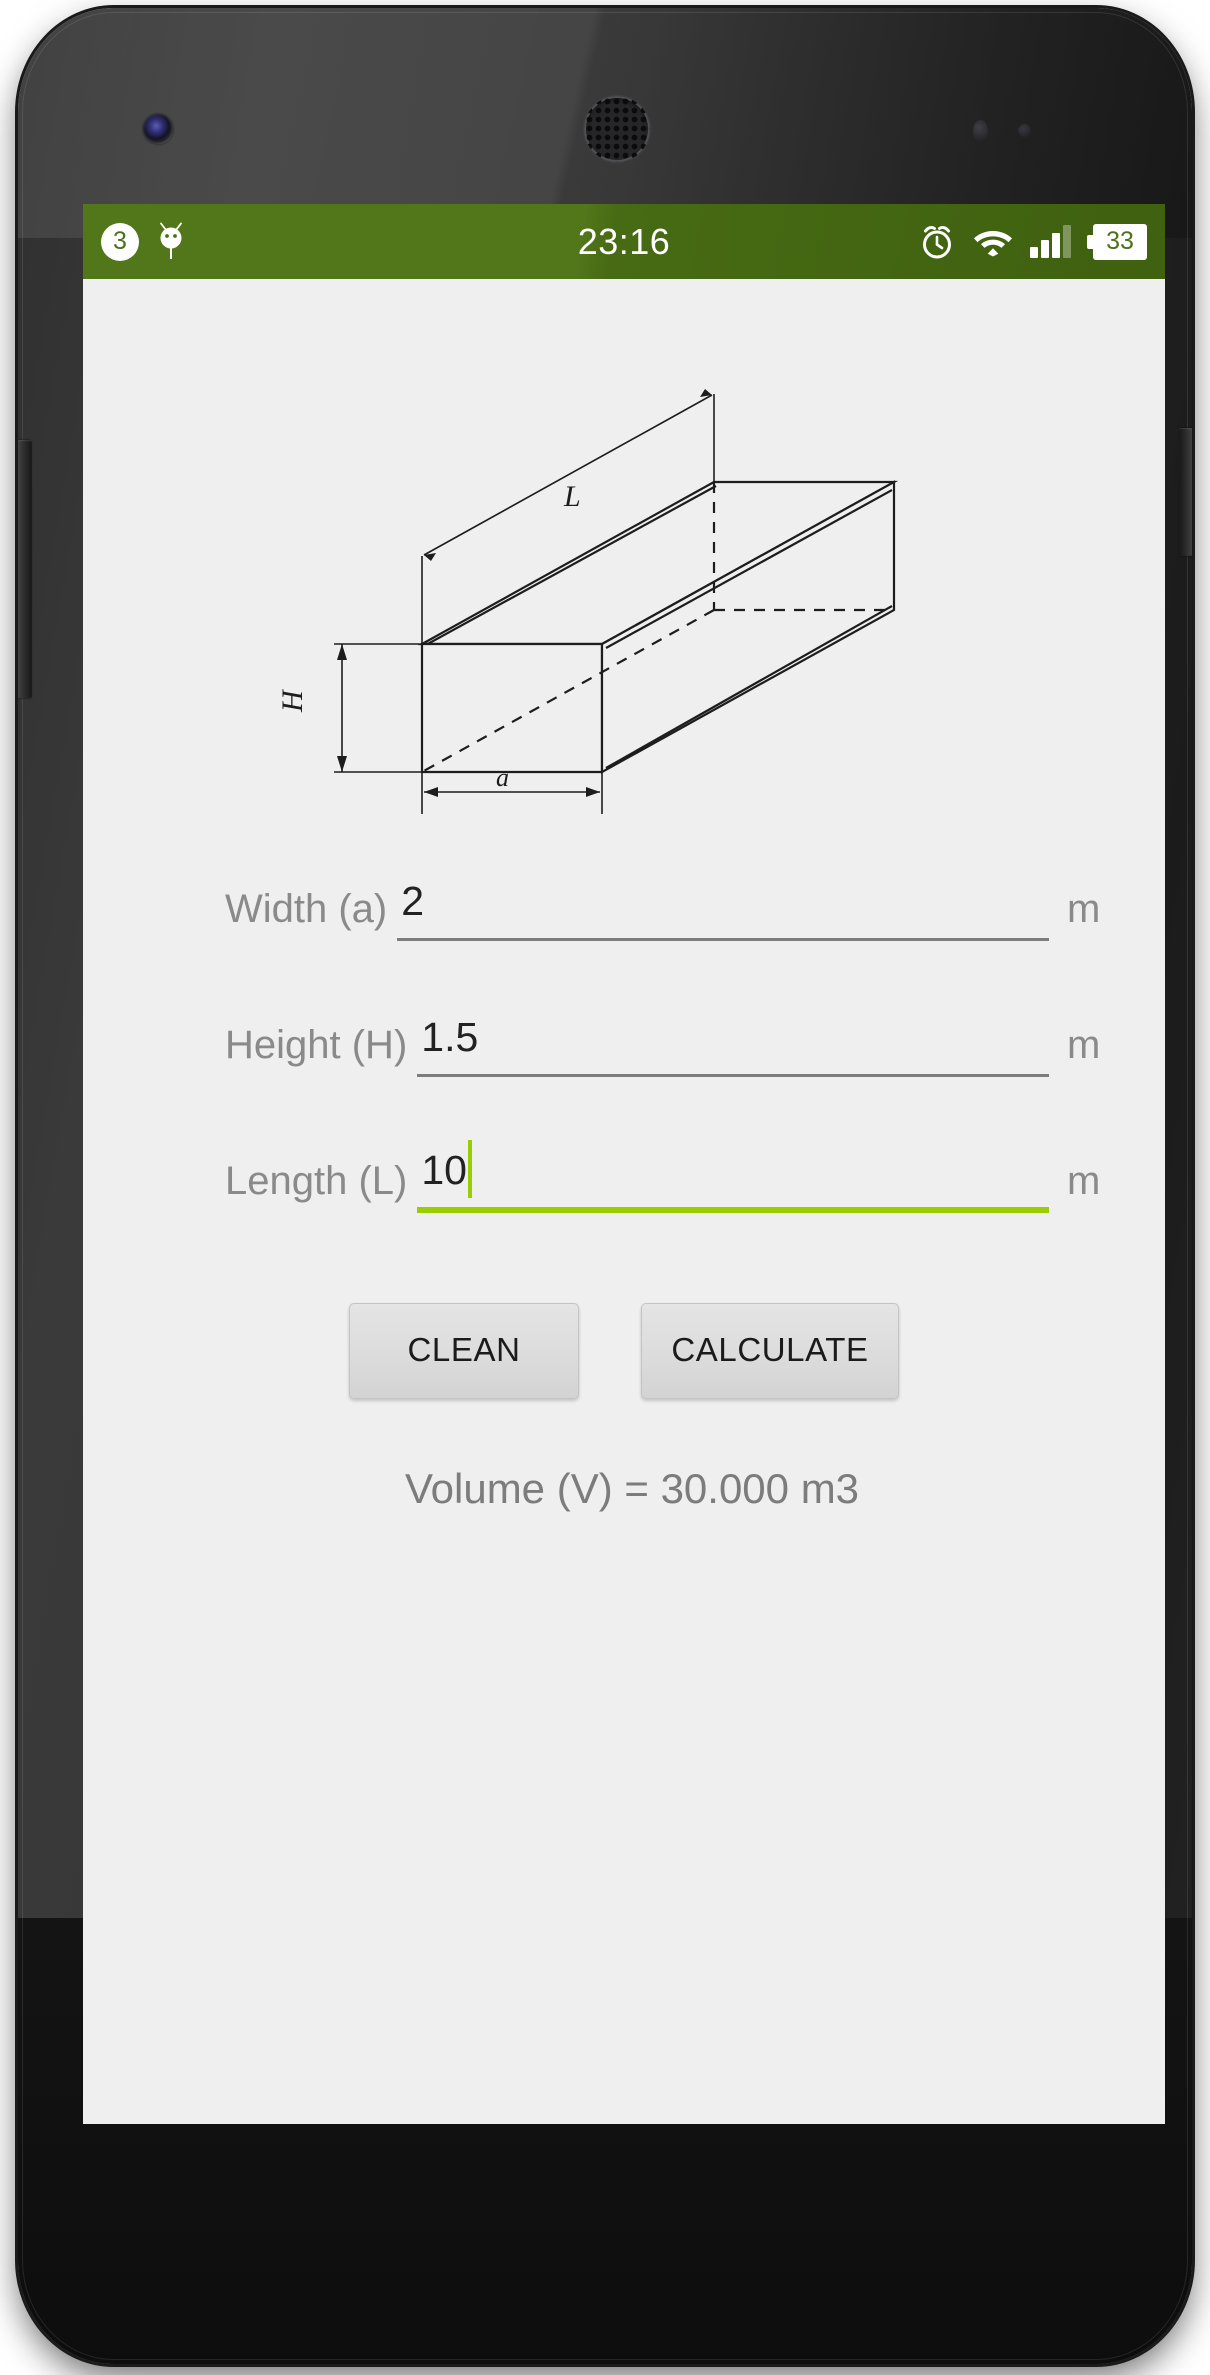  Describe the element at coordinates (1084, 1045) in the screenshot. I see `height-unit-label: m` at that location.